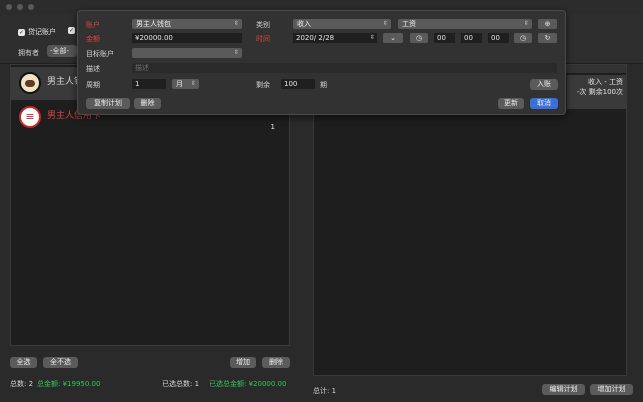  I want to click on amount-label: 金额, so click(93, 39).